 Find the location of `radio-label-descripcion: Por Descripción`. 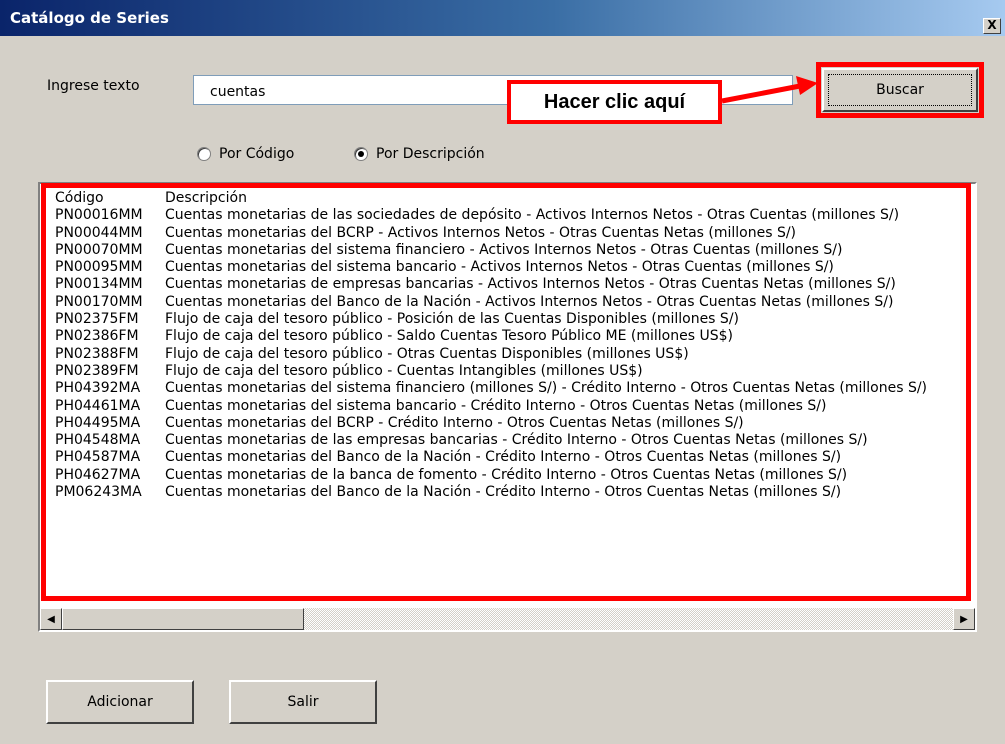

radio-label-descripcion: Por Descripción is located at coordinates (430, 154).